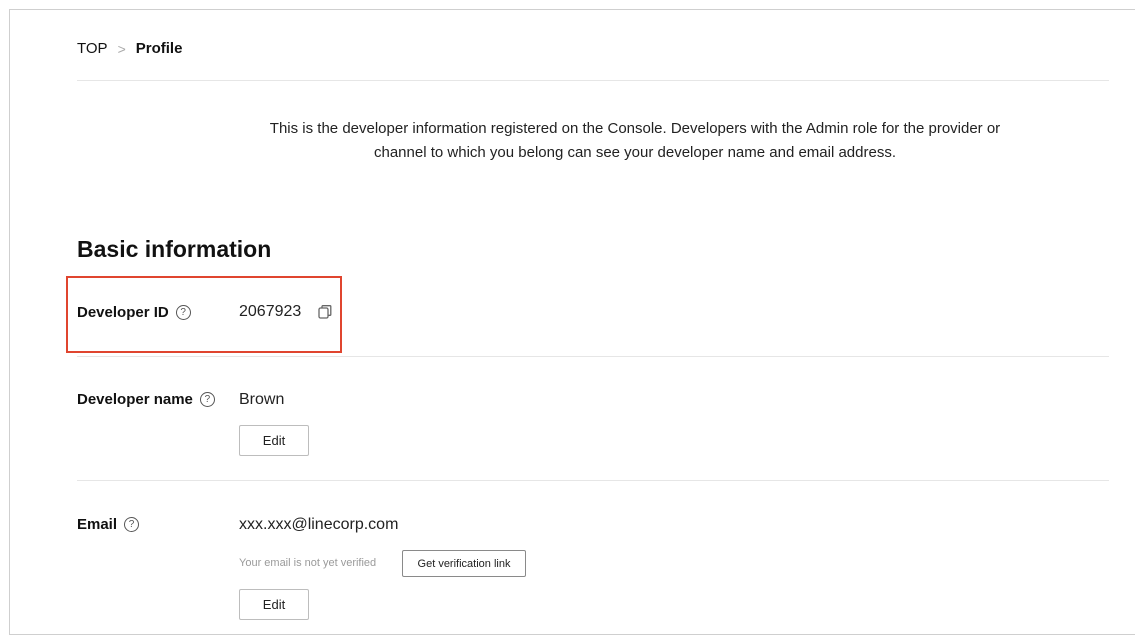 The width and height of the screenshot is (1135, 643). Describe the element at coordinates (92, 48) in the screenshot. I see `breadcrumb-top-link: TOP` at that location.